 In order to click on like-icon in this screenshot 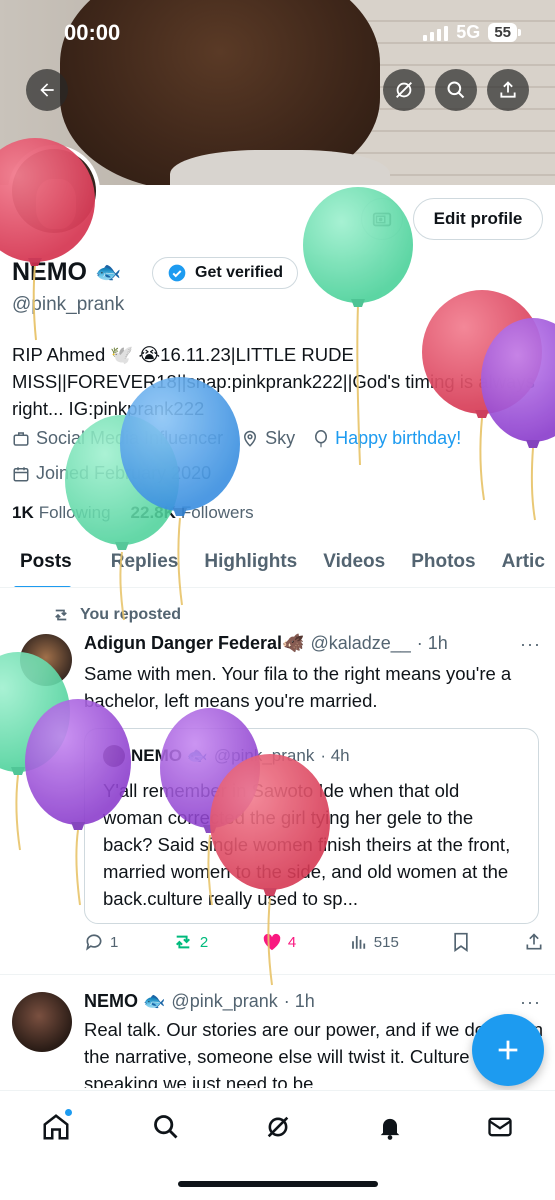, I will do `click(272, 942)`.